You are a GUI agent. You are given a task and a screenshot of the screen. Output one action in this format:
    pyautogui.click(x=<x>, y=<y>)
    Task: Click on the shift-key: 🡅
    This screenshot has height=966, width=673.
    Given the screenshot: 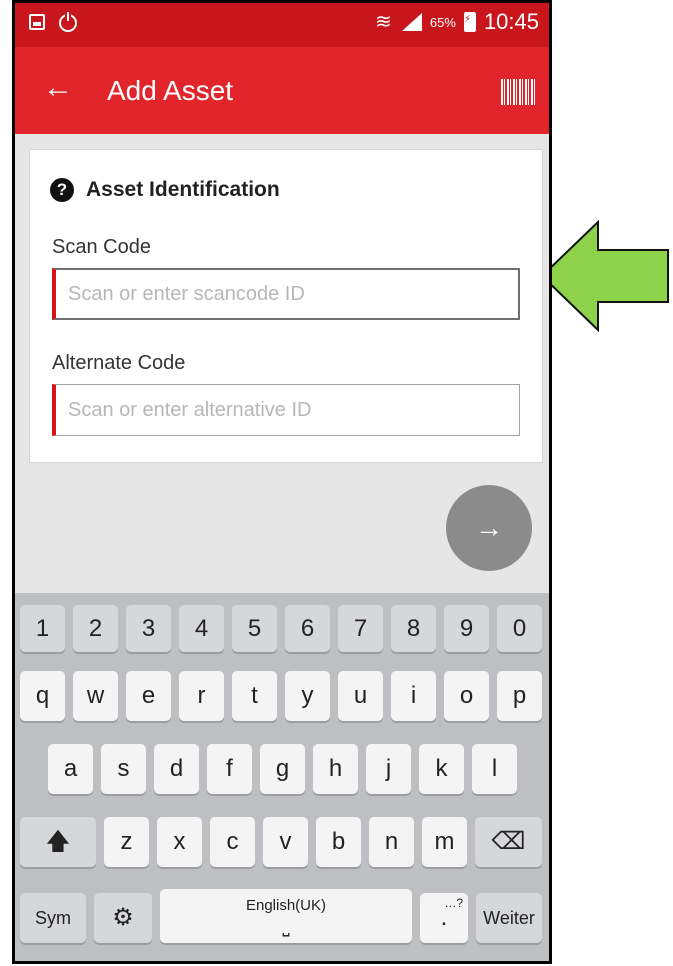 What is the action you would take?
    pyautogui.click(x=58, y=842)
    